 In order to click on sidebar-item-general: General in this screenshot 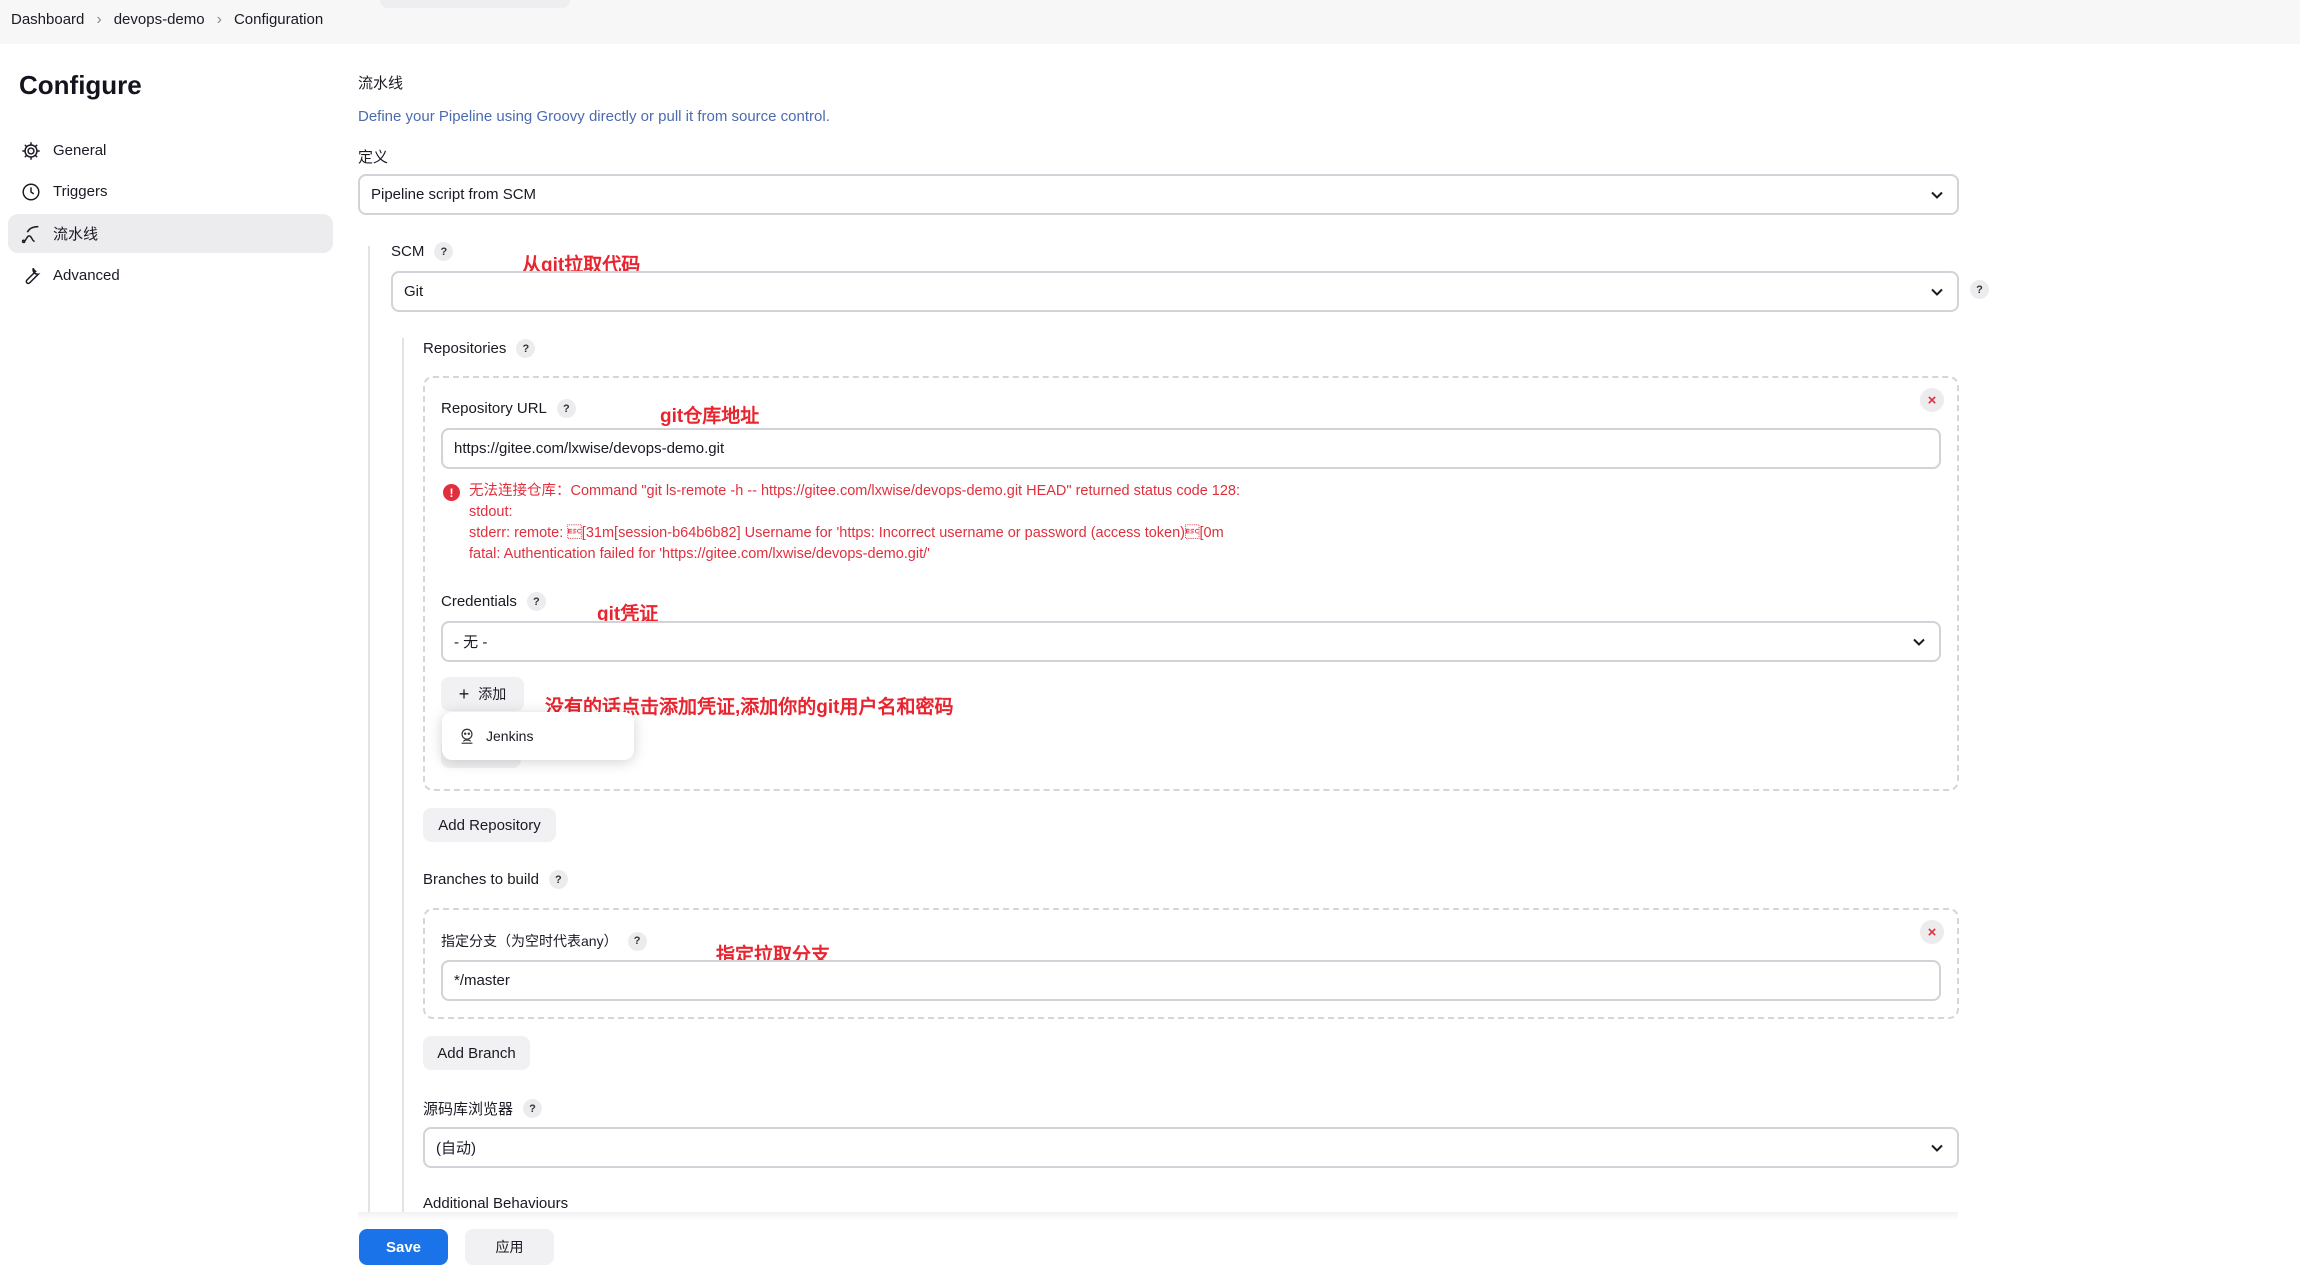, I will do `click(170, 150)`.